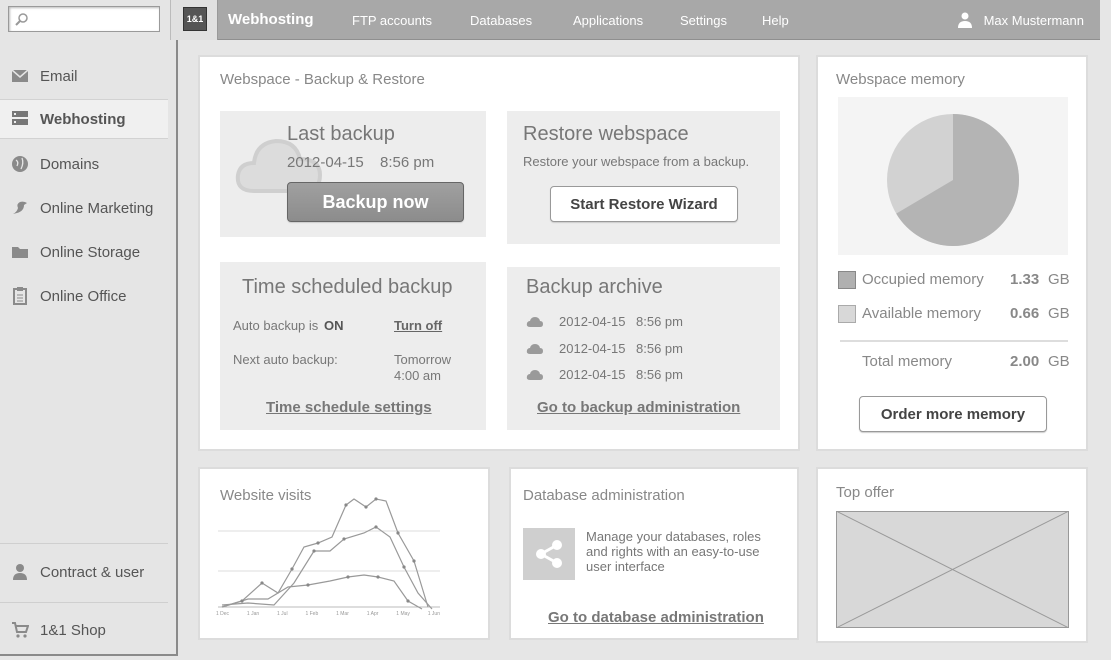 The image size is (1111, 660). I want to click on backup-now-button: Backup now, so click(375, 202).